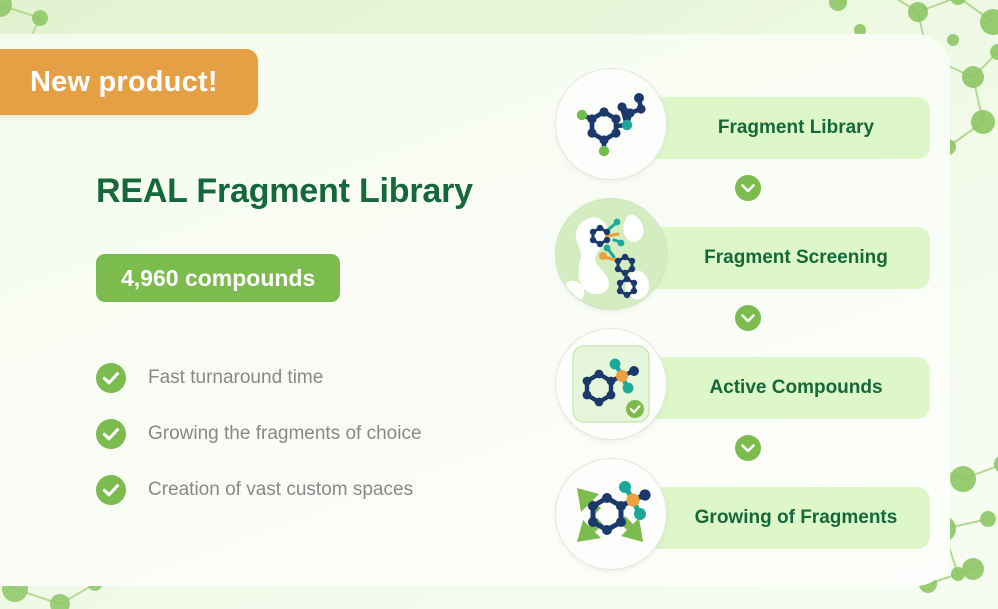  I want to click on workflow-step-label: Active Compounds, so click(796, 387).